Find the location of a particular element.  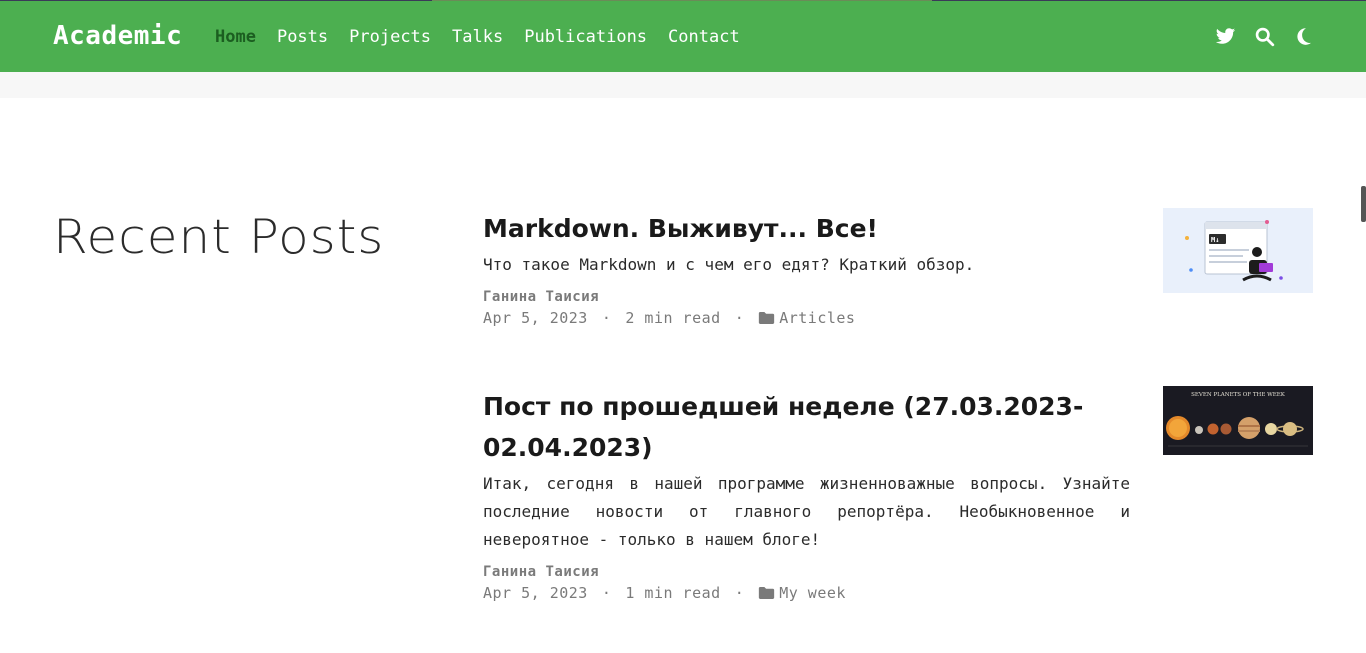

nav-link-publications: Publications is located at coordinates (585, 37).